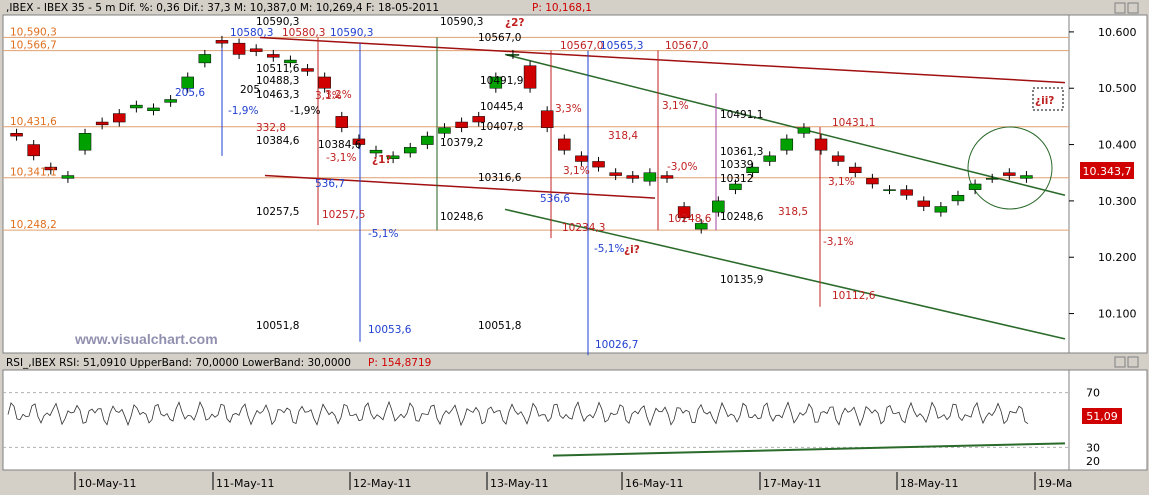 This screenshot has width=1149, height=495. Describe the element at coordinates (682, 167) in the screenshot. I see `annotation: -3,0%` at that location.